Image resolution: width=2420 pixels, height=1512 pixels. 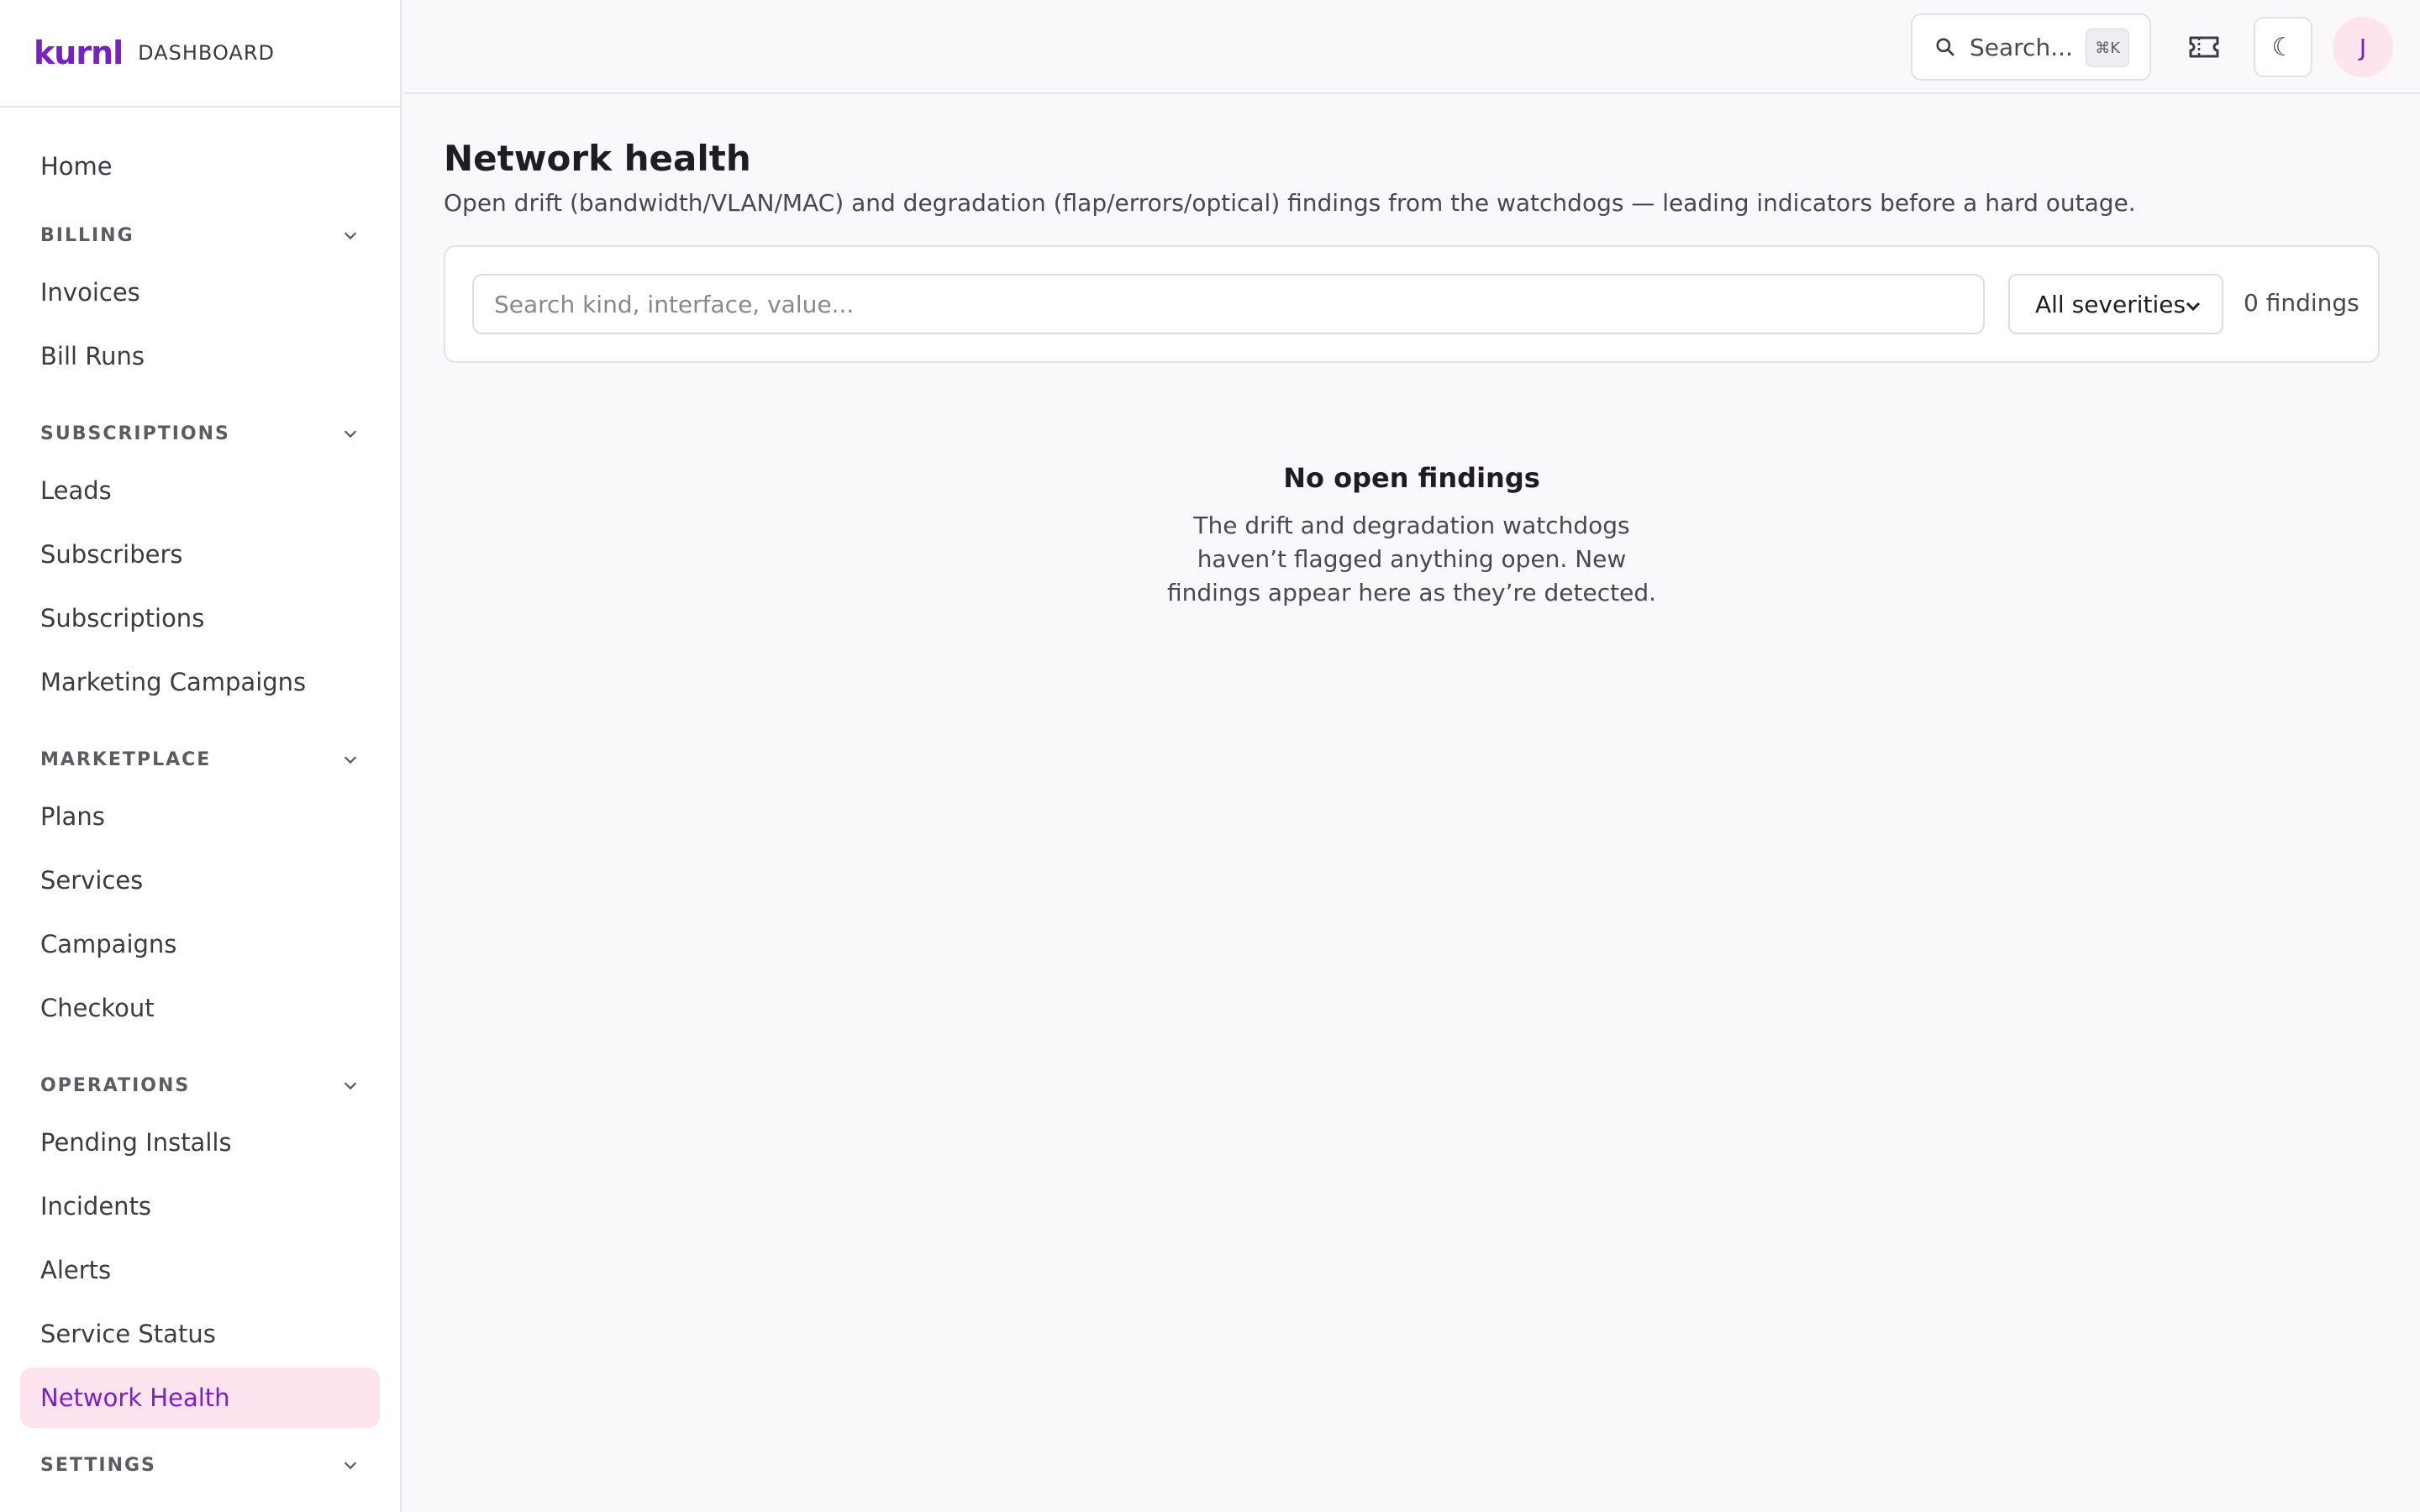 I want to click on section-title: MARKETPLACE, so click(x=126, y=759).